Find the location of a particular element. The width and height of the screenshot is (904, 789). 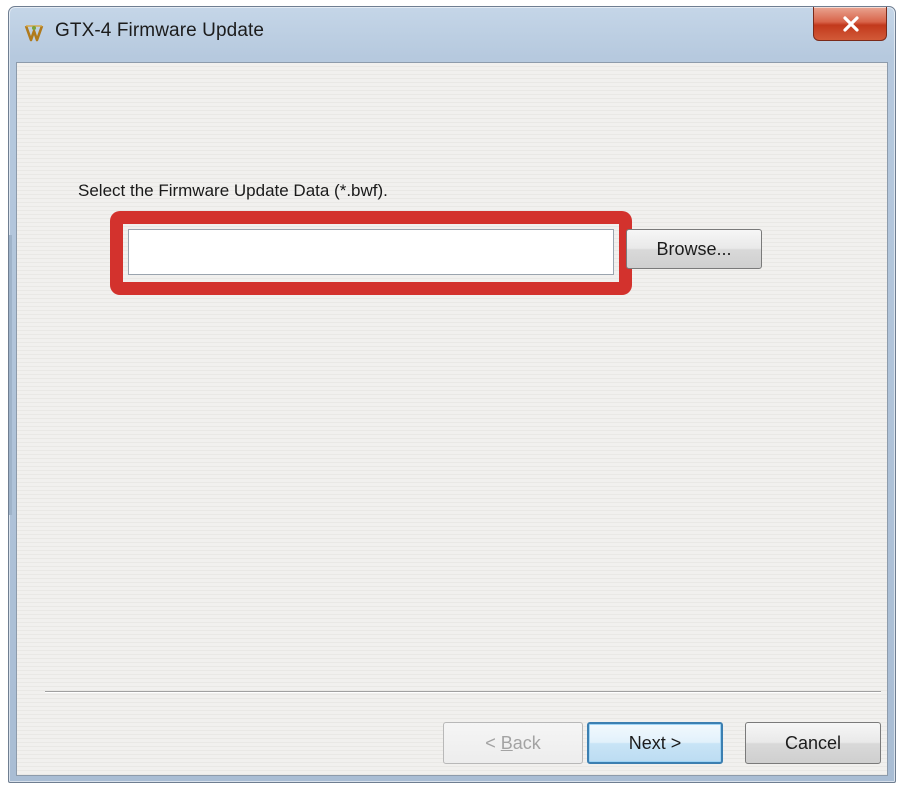

window-title: GTX-4 Firmware Update is located at coordinates (160, 30).